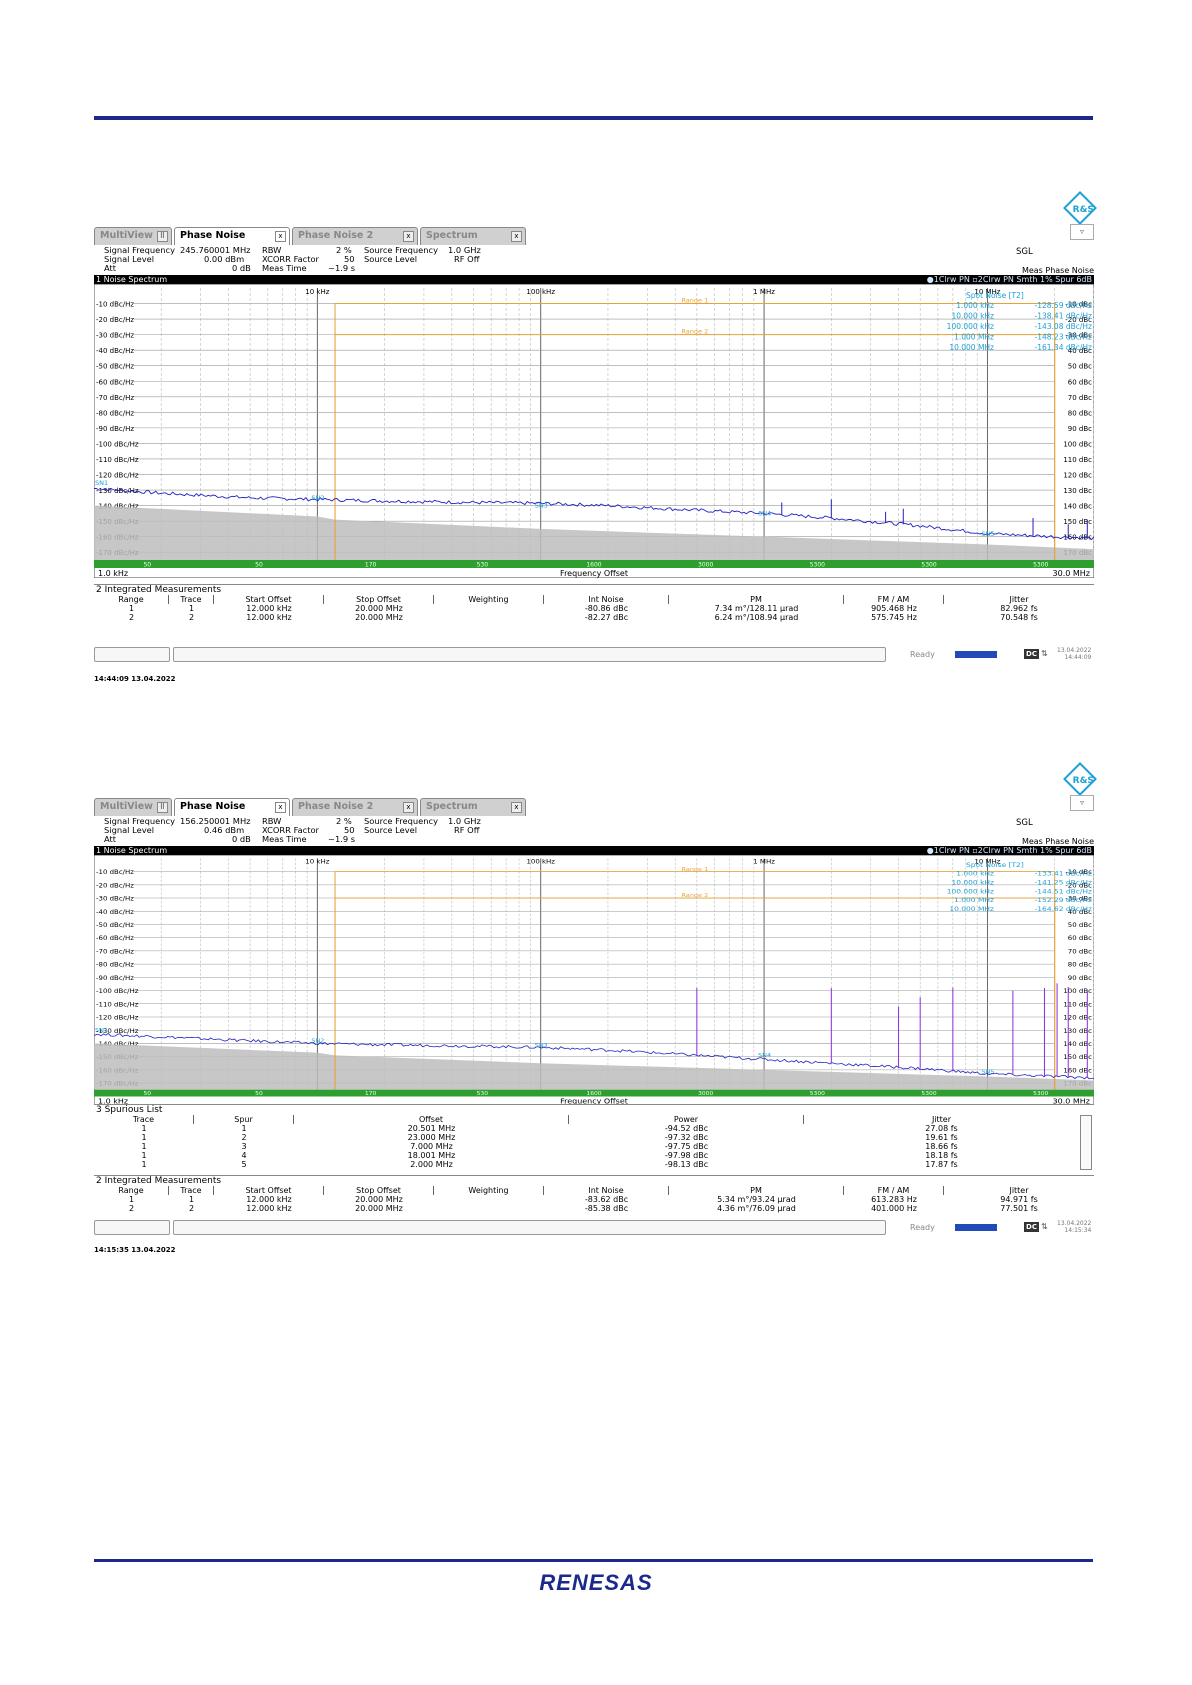 The width and height of the screenshot is (1192, 1685). What do you see at coordinates (972, 316) in the screenshot?
I see `marker-offset: 10.000 kHz` at bounding box center [972, 316].